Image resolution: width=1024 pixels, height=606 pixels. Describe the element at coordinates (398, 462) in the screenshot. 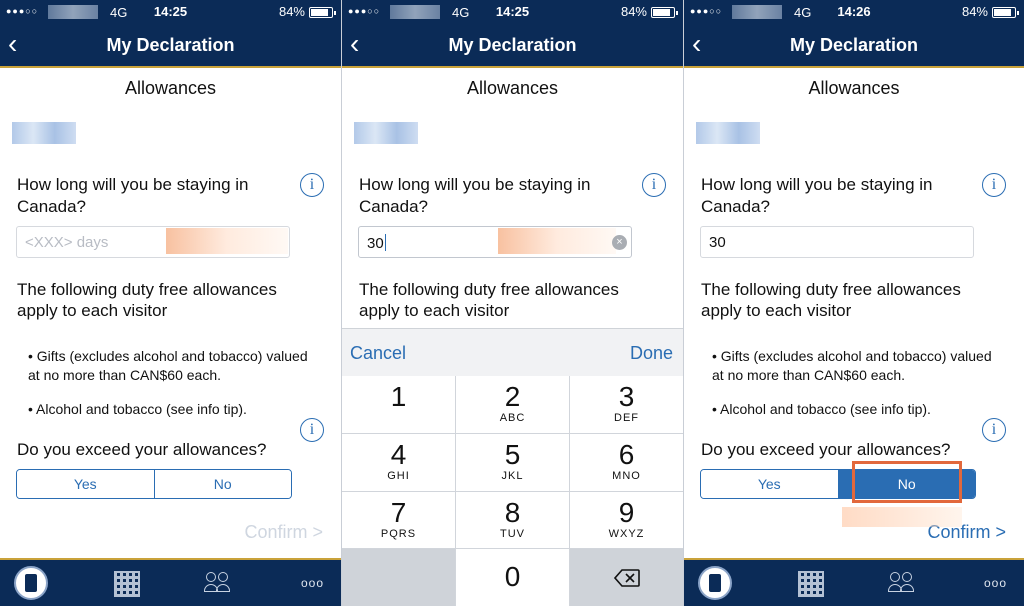

I see `key-4: 4 GHI` at that location.